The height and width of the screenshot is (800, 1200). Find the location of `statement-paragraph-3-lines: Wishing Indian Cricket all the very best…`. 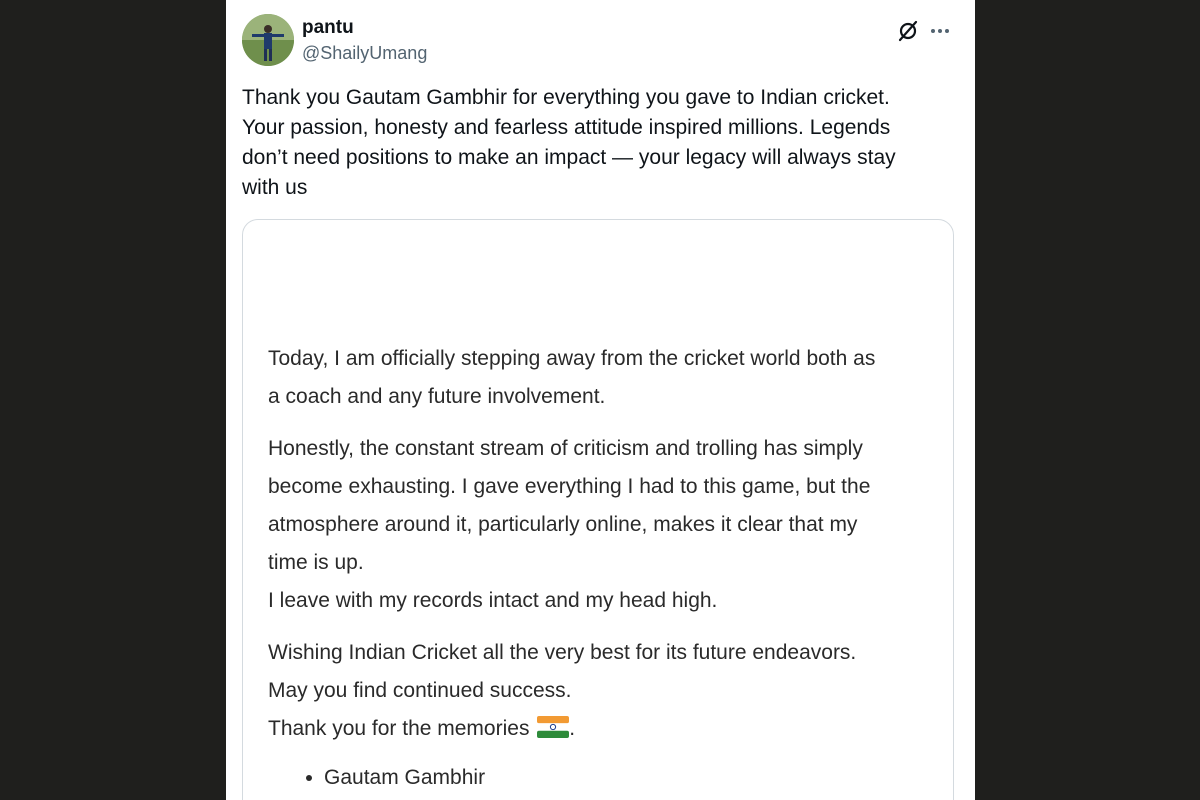

statement-paragraph-3-lines: Wishing Indian Cricket all the very best… is located at coordinates (562, 671).